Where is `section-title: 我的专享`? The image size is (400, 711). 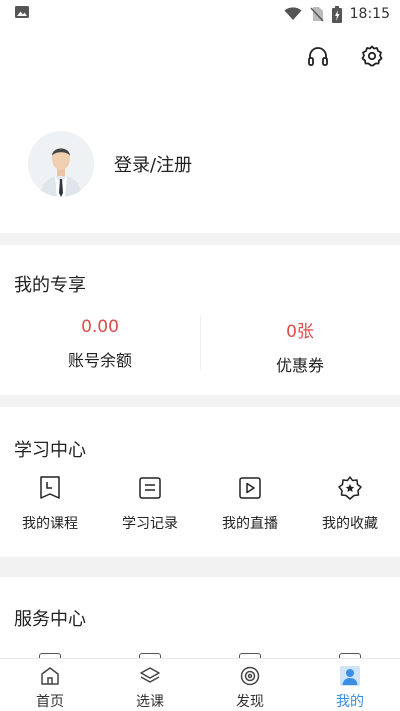 section-title: 我的专享 is located at coordinates (50, 285).